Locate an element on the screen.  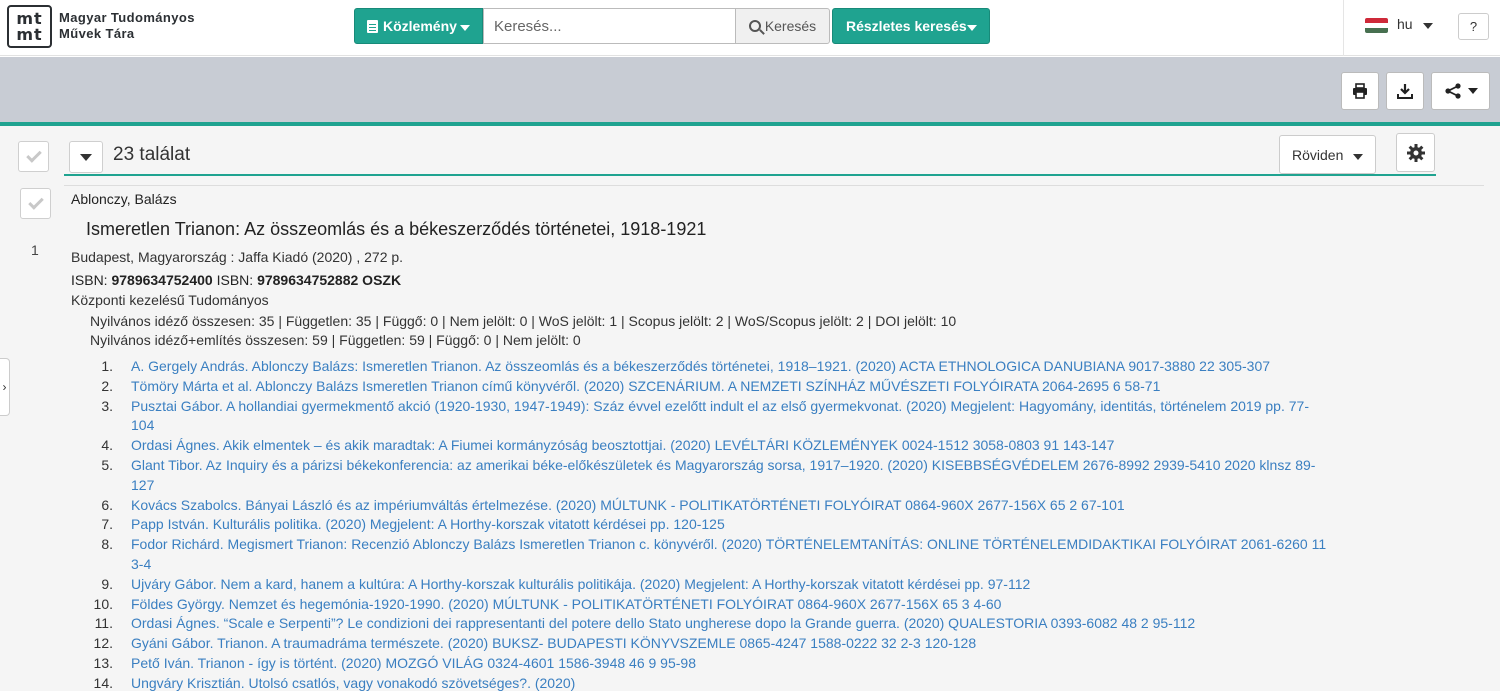
download-button is located at coordinates (1405, 91).